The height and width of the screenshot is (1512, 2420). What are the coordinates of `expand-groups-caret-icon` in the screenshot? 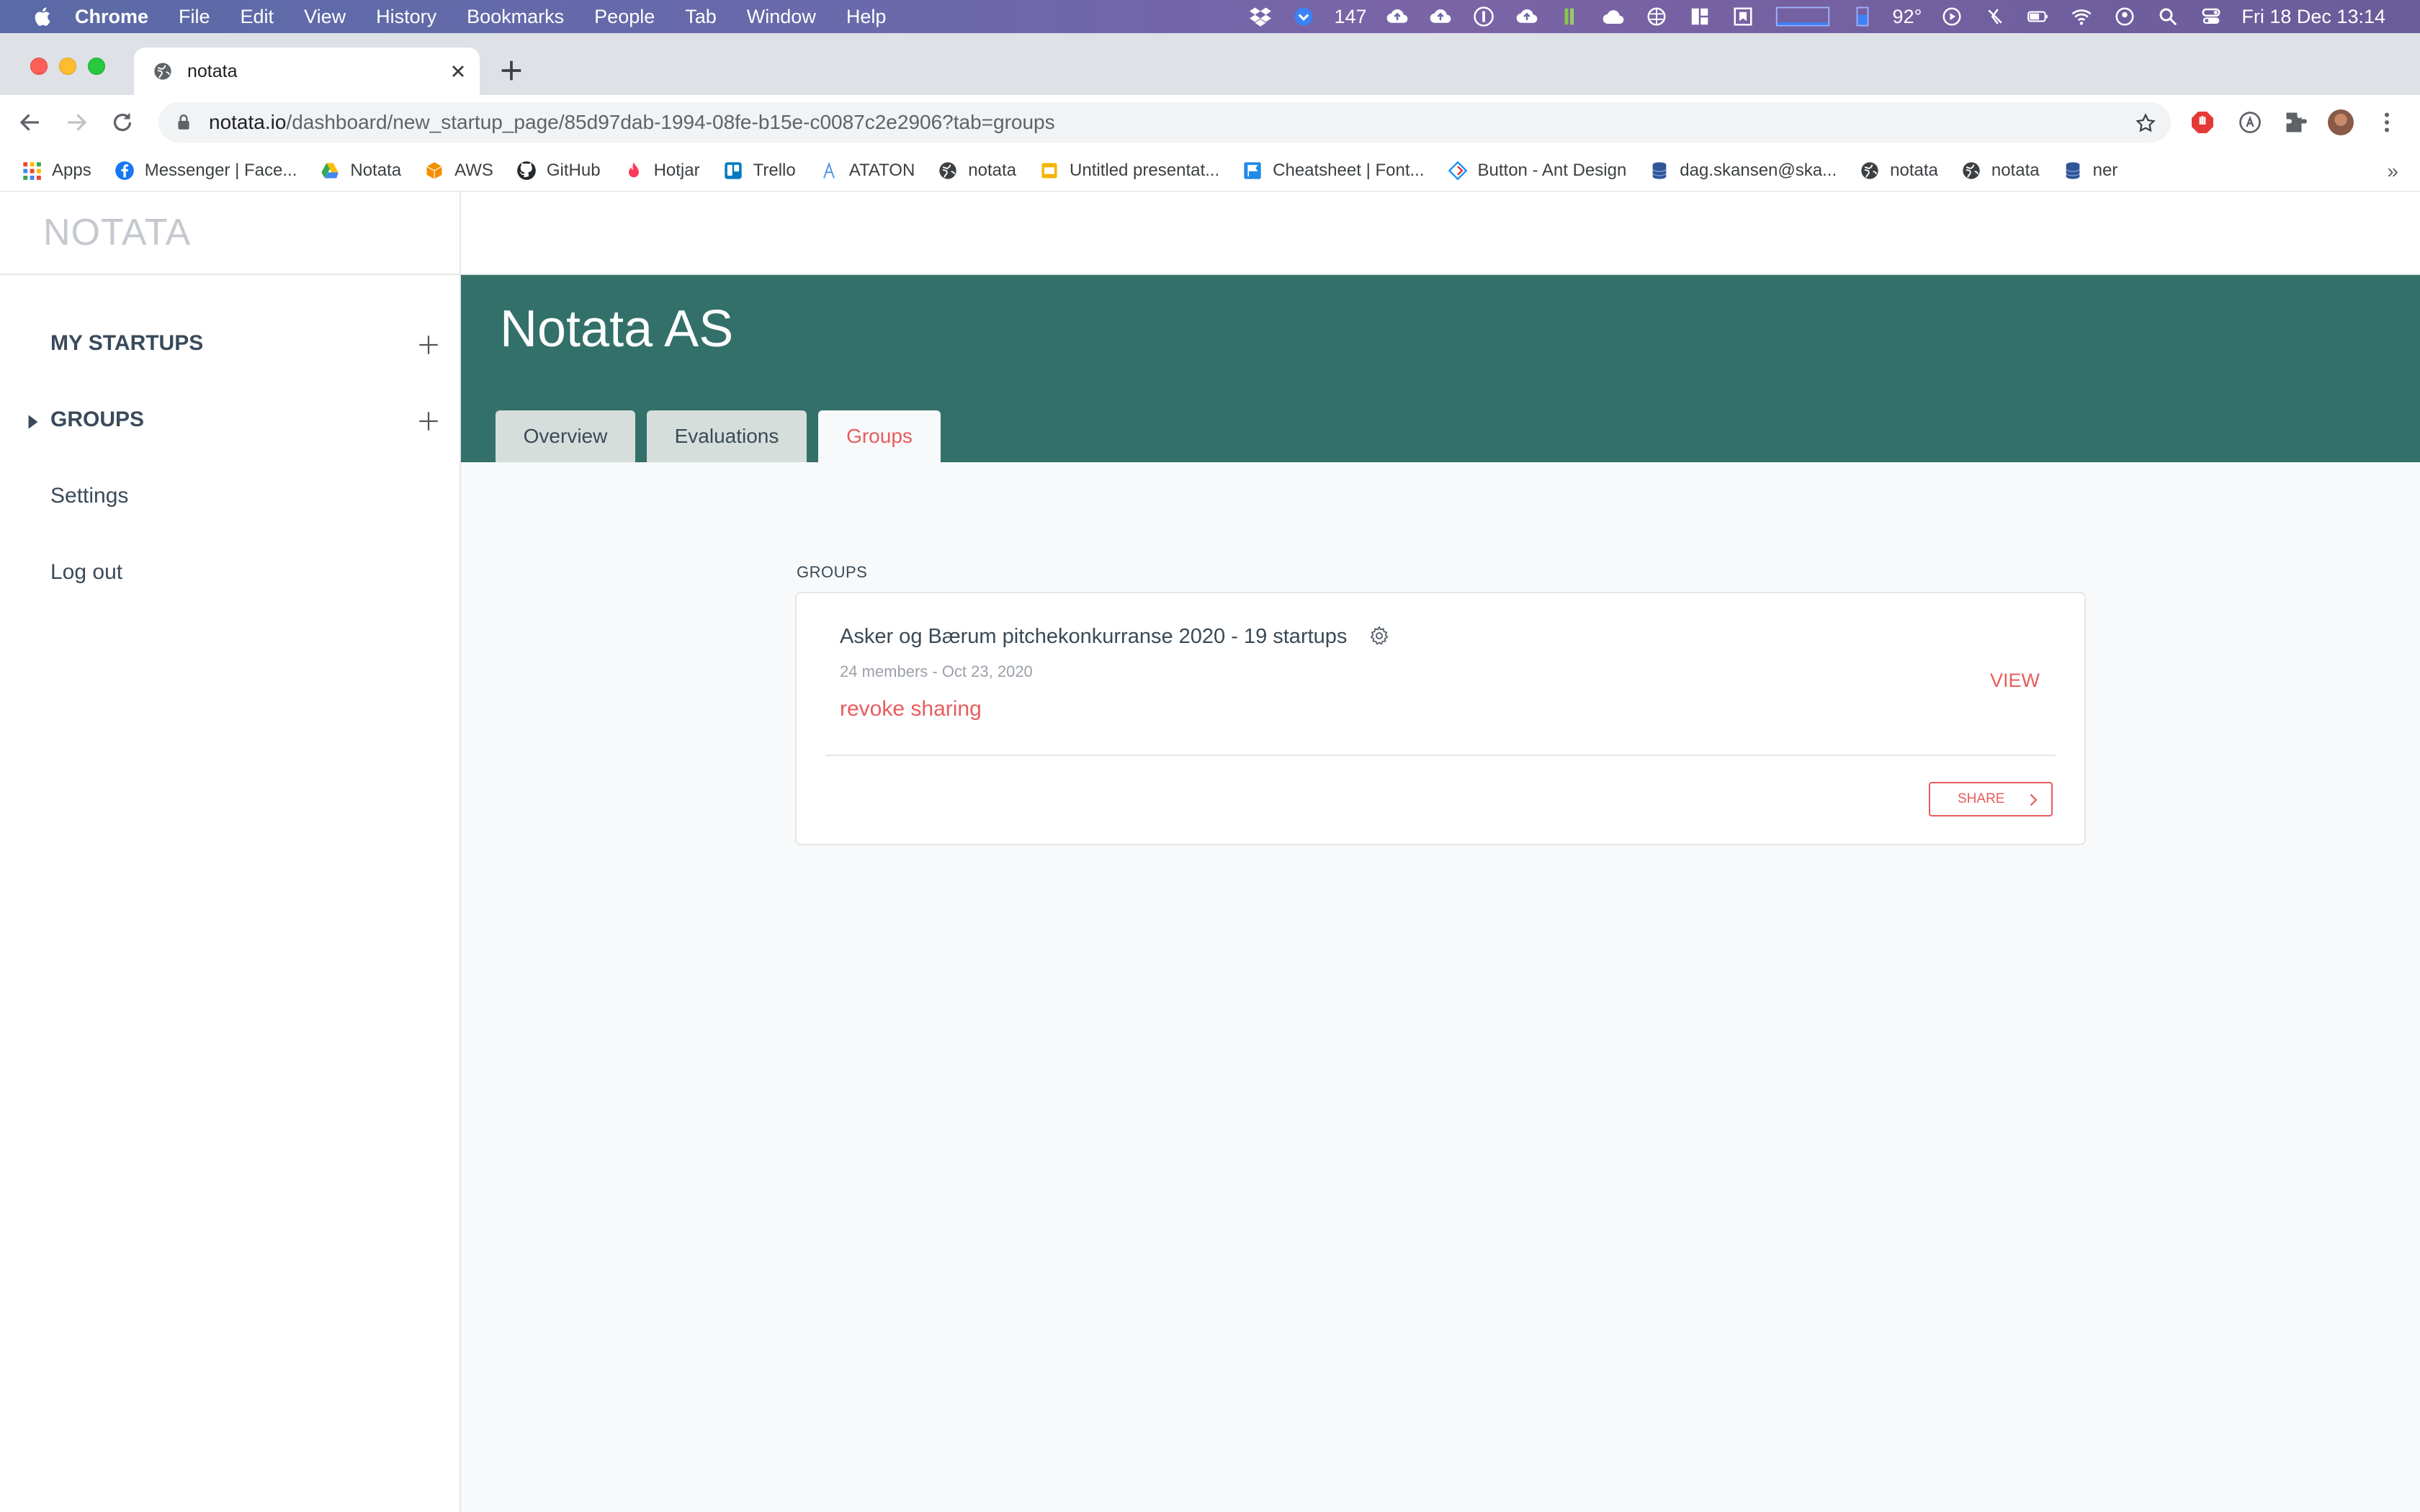 It's located at (33, 422).